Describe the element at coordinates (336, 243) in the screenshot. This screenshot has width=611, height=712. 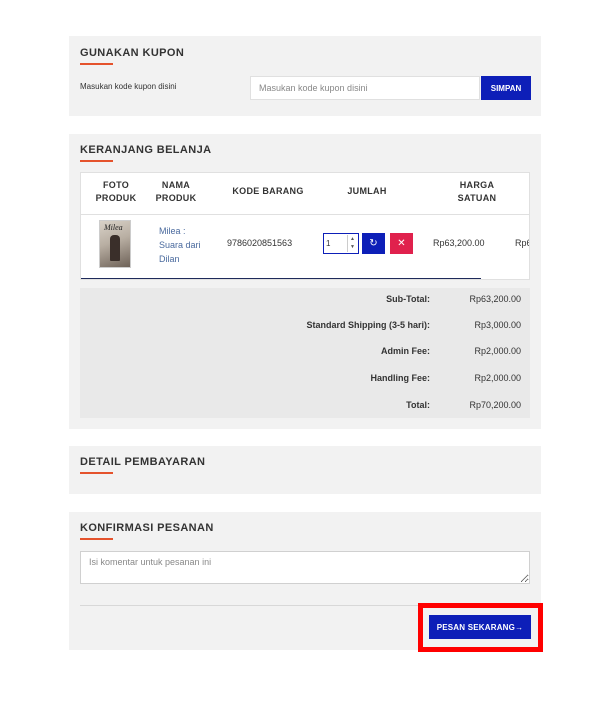
I see `quantity-input` at that location.